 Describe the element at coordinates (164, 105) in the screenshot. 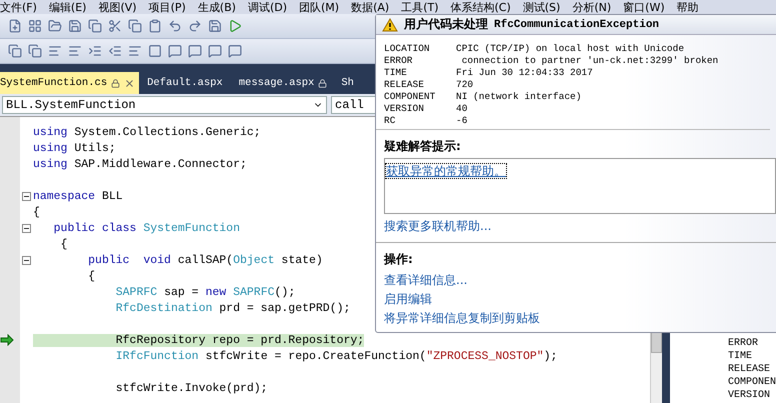

I see `type-dropdown: BLL.SystemFunction` at that location.